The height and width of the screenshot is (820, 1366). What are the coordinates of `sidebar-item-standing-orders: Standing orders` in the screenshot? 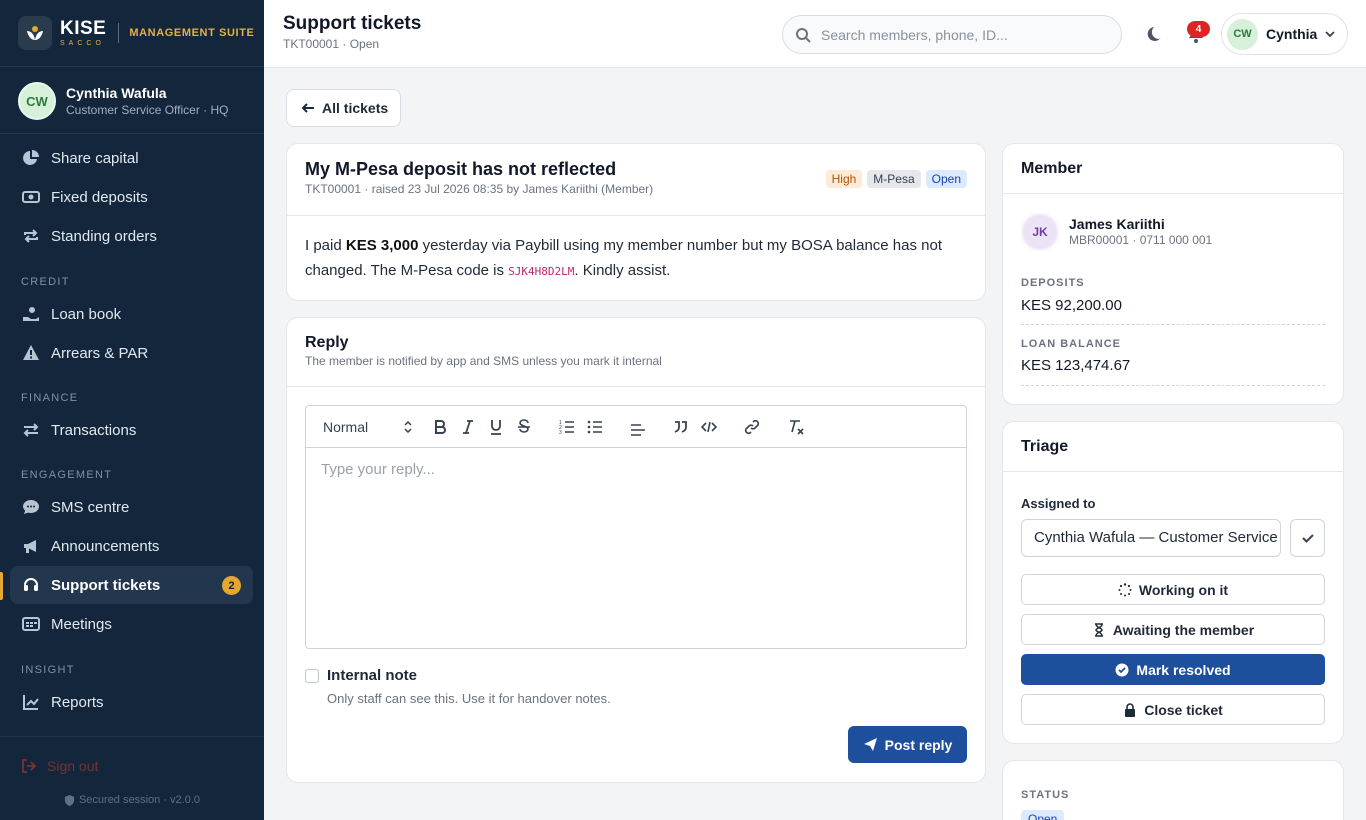 It's located at (131, 236).